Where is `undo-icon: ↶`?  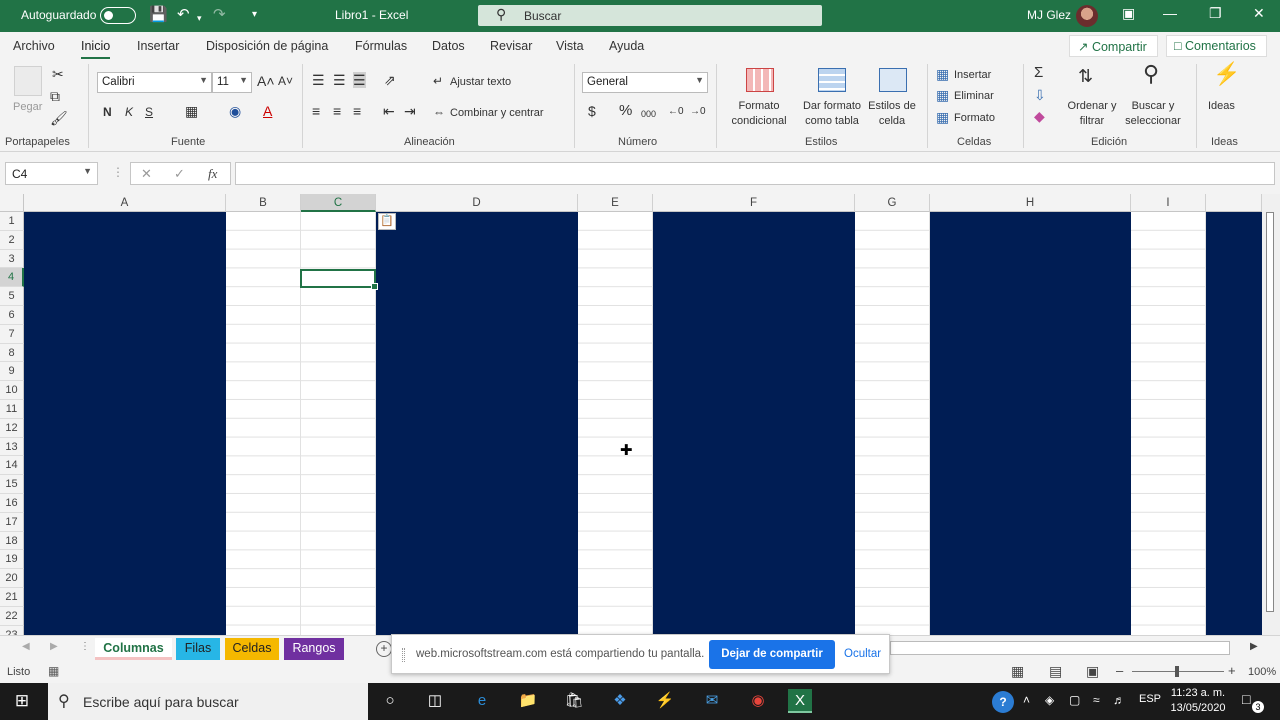
undo-icon: ↶ is located at coordinates (183, 15).